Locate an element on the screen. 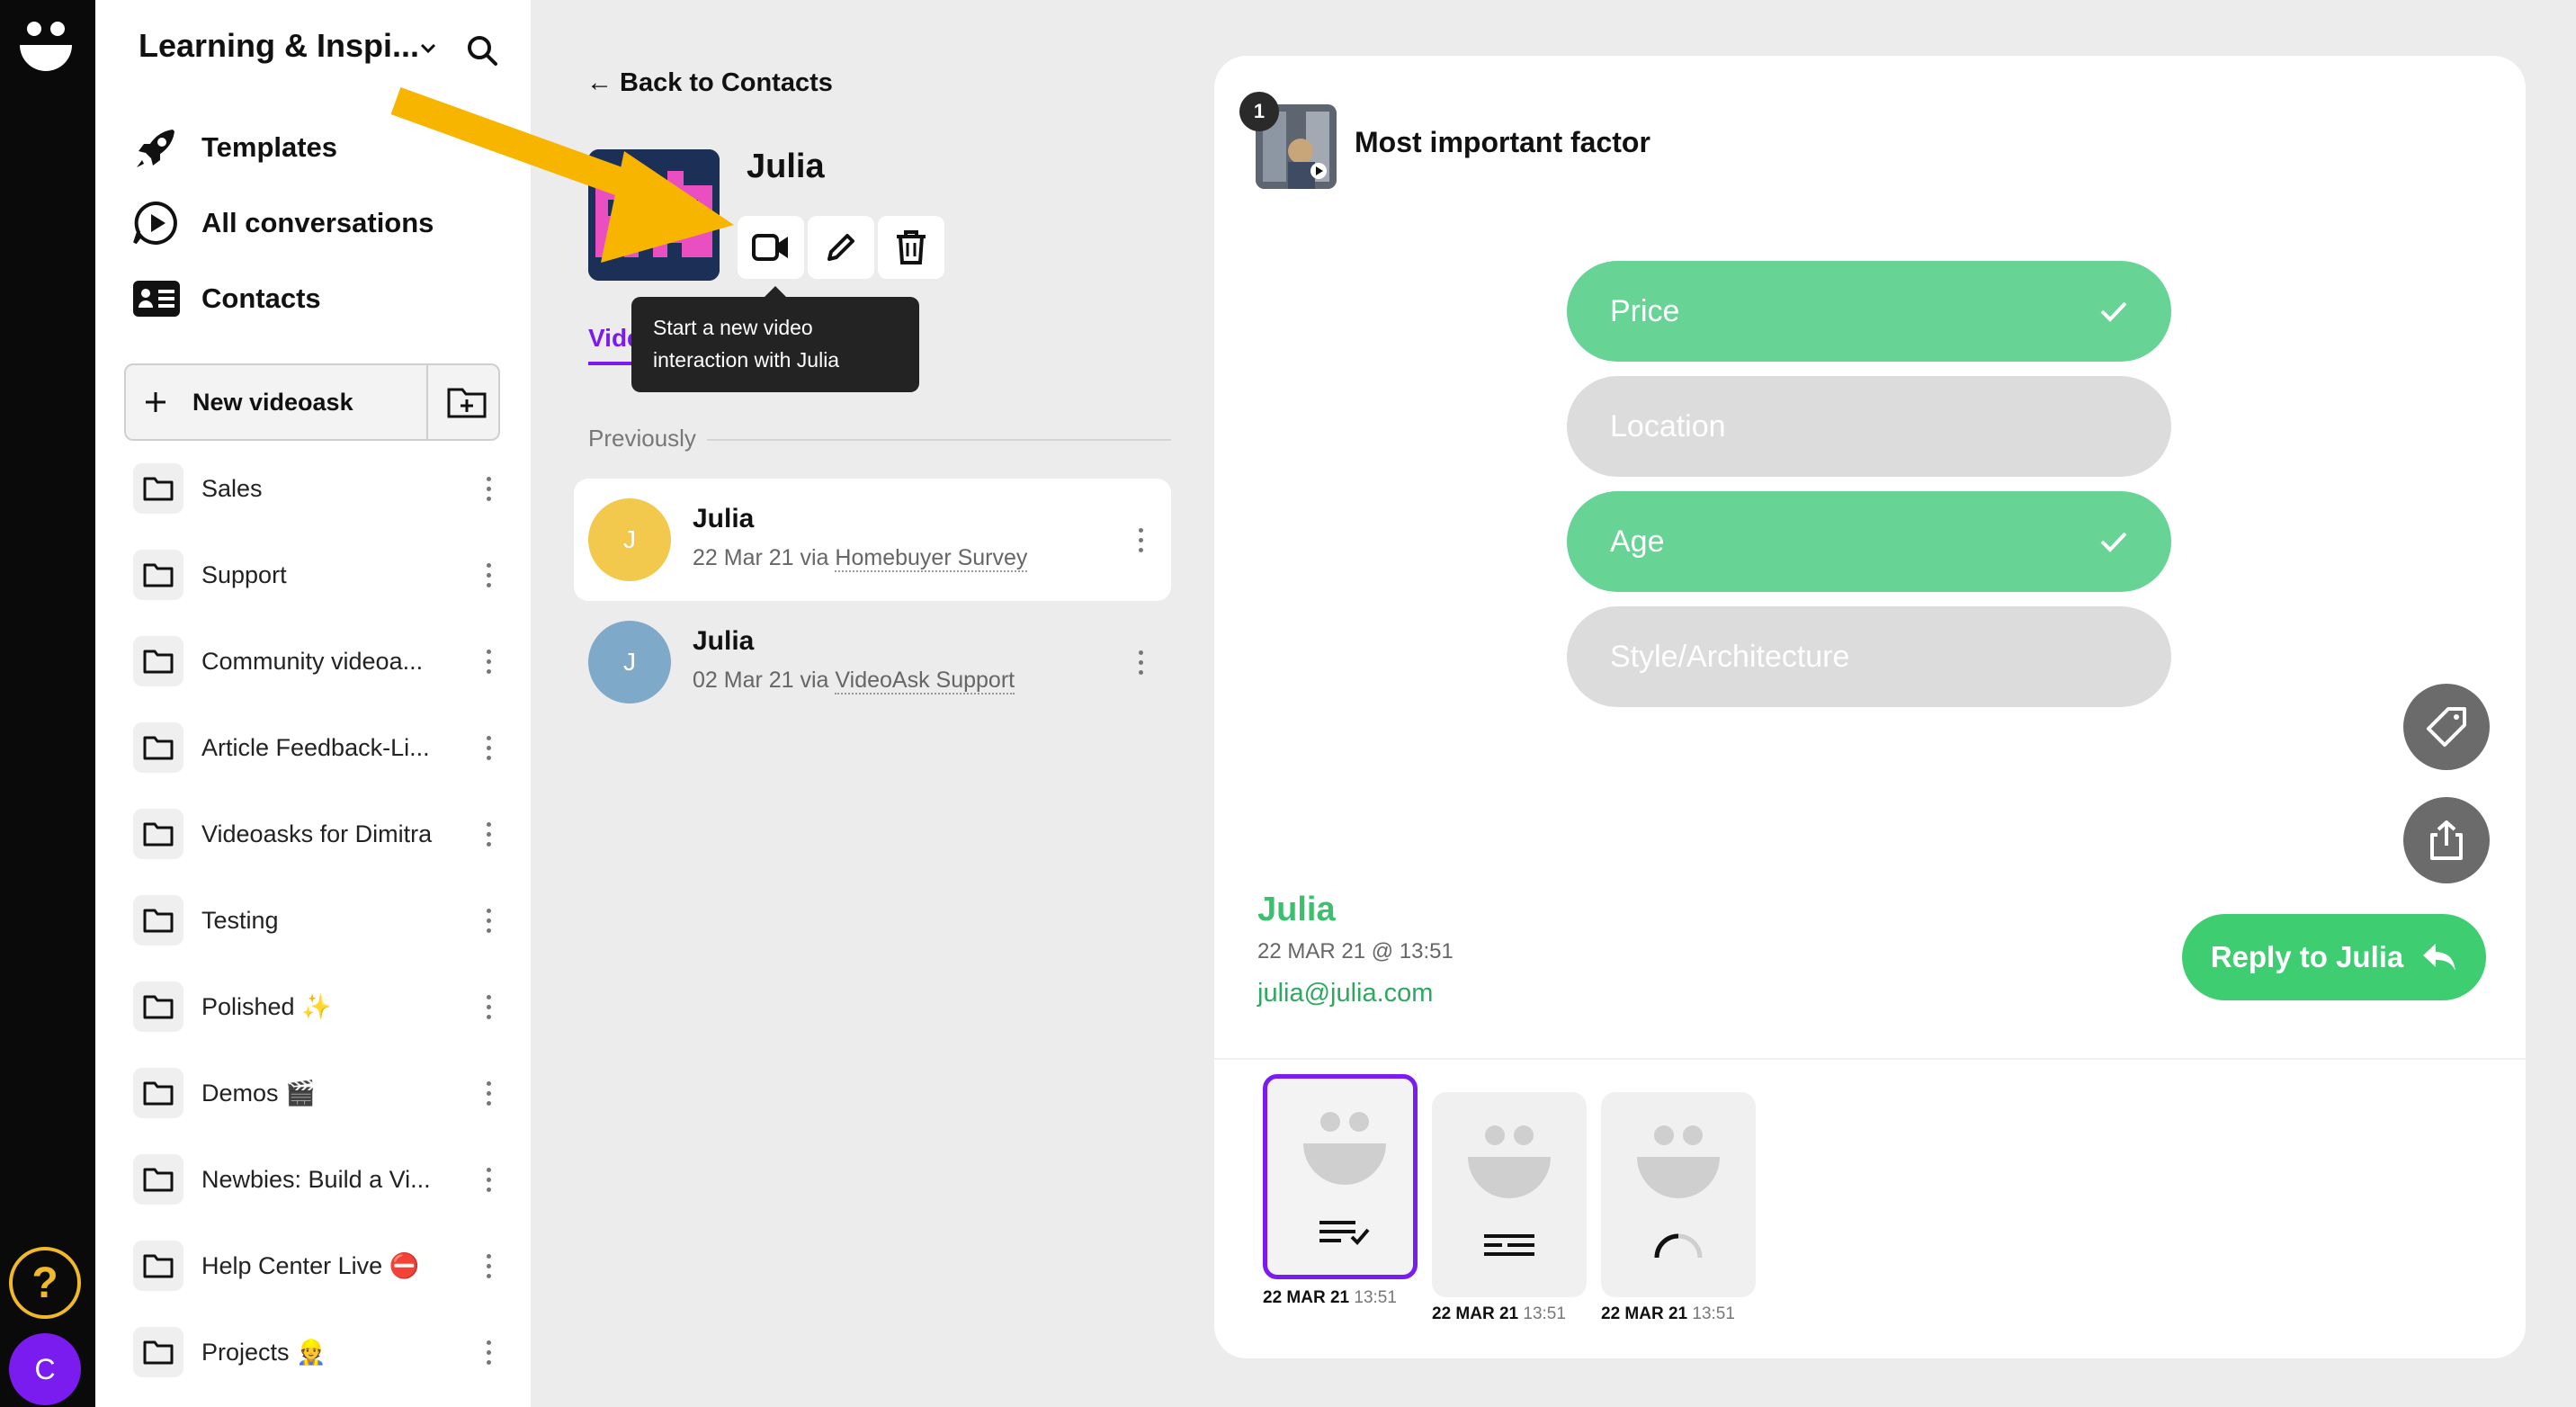  delete-contact-button is located at coordinates (911, 247).